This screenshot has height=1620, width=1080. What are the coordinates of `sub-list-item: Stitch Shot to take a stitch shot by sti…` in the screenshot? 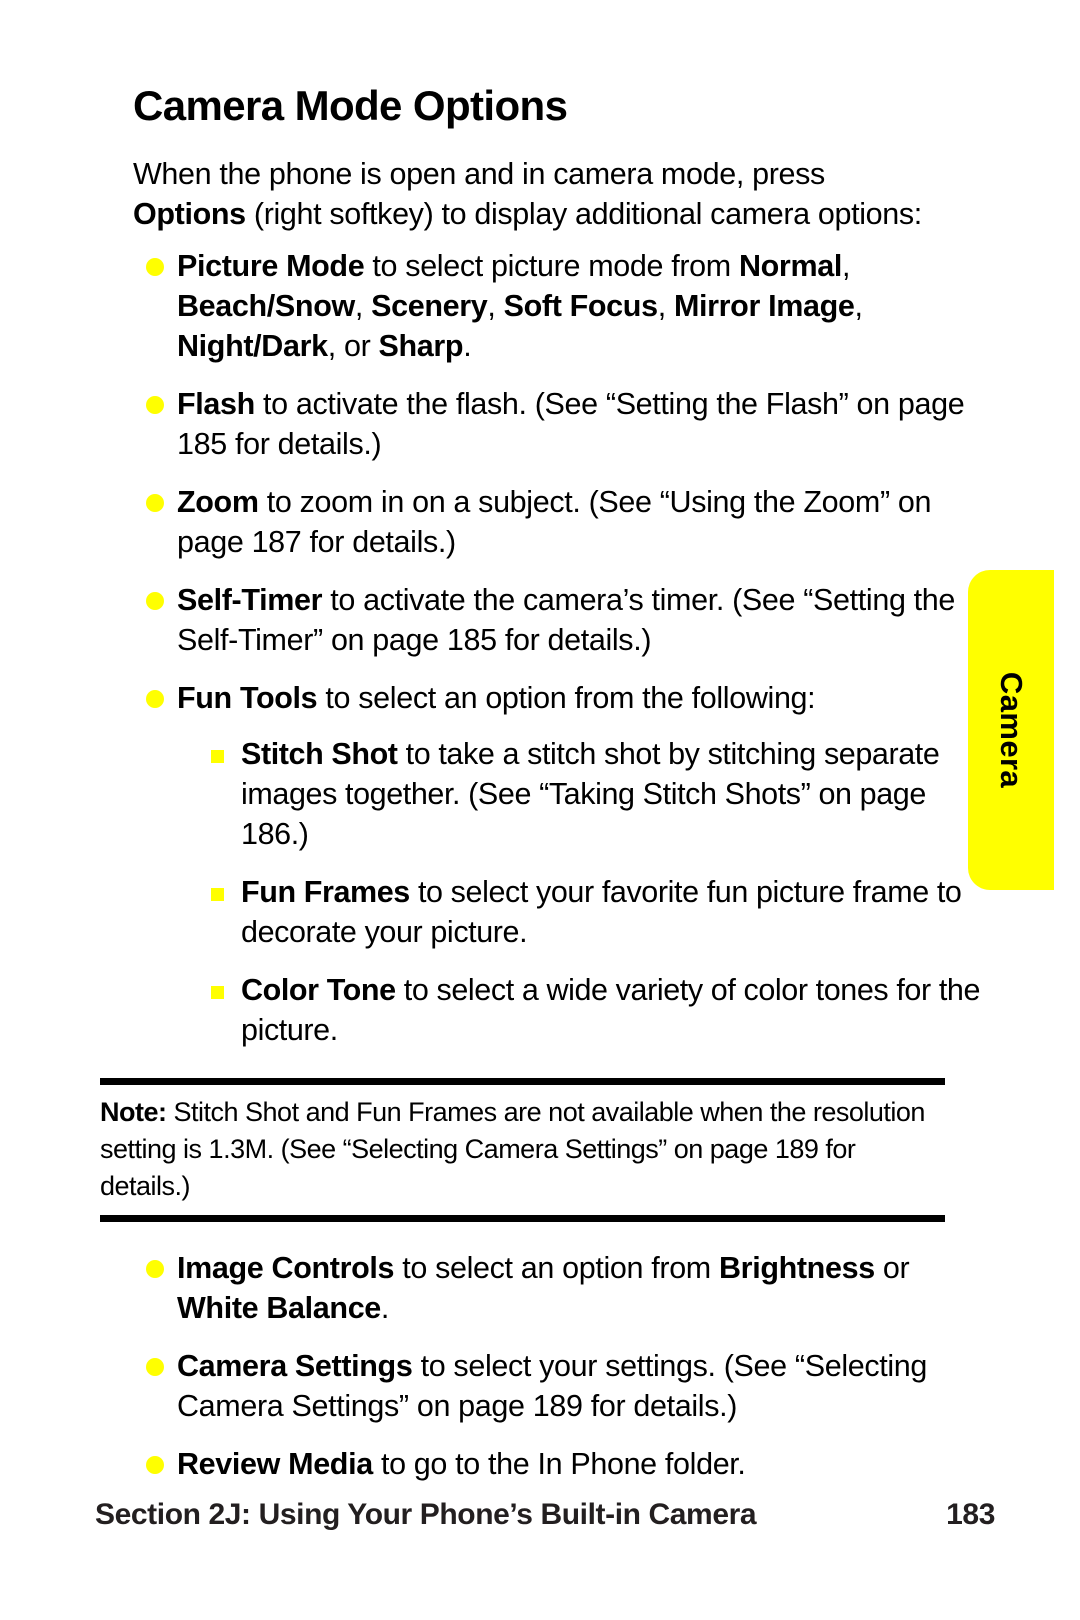 It's located at (589, 794).